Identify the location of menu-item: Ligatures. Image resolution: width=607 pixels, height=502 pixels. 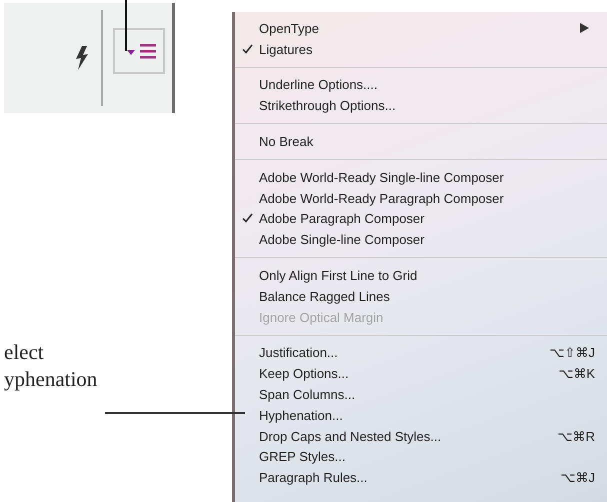
(421, 49).